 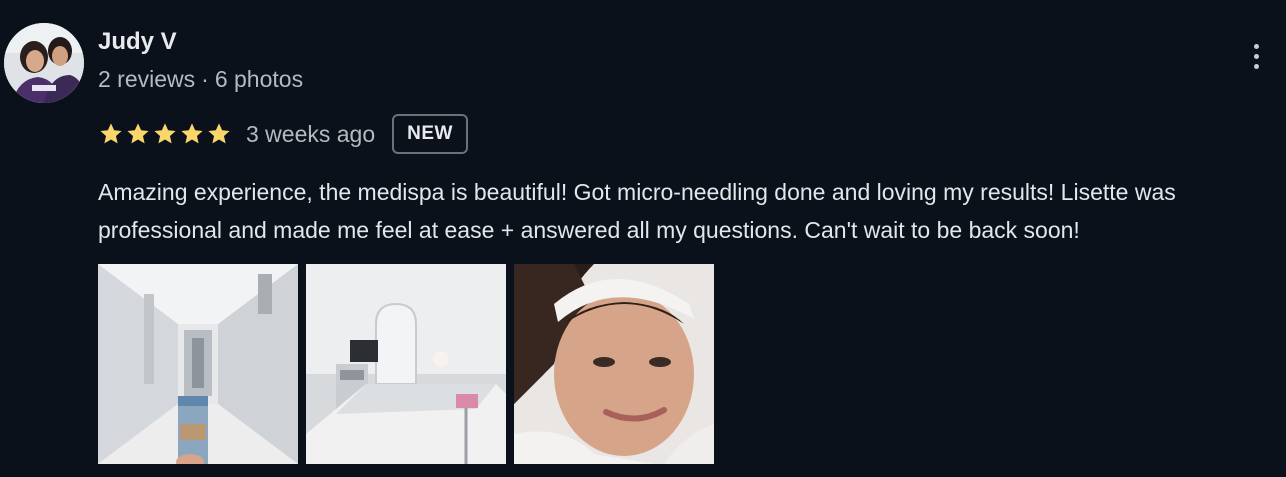 What do you see at coordinates (200, 79) in the screenshot?
I see `author-meta: 2 reviews · 6 photos` at bounding box center [200, 79].